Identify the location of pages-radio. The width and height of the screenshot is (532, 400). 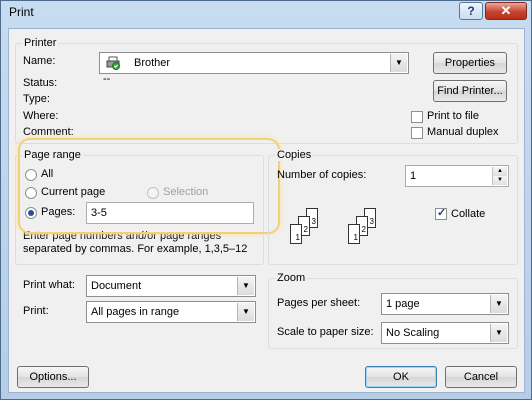
(31, 213).